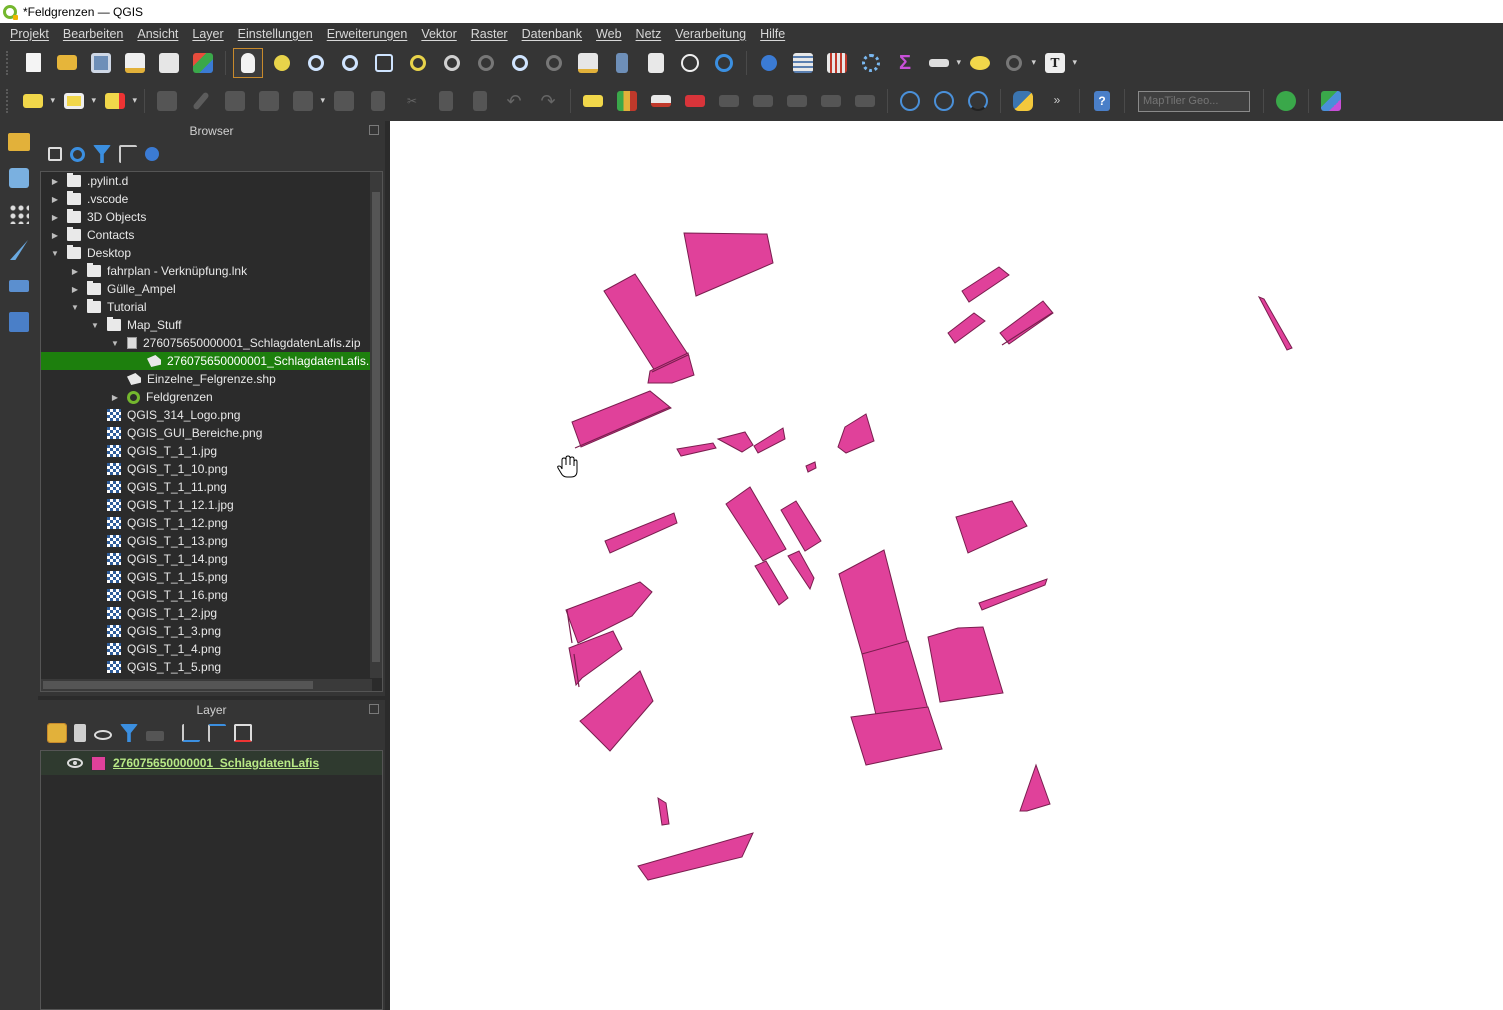 The height and width of the screenshot is (1010, 1503). I want to click on filter-by-expression-button, so click(155, 736).